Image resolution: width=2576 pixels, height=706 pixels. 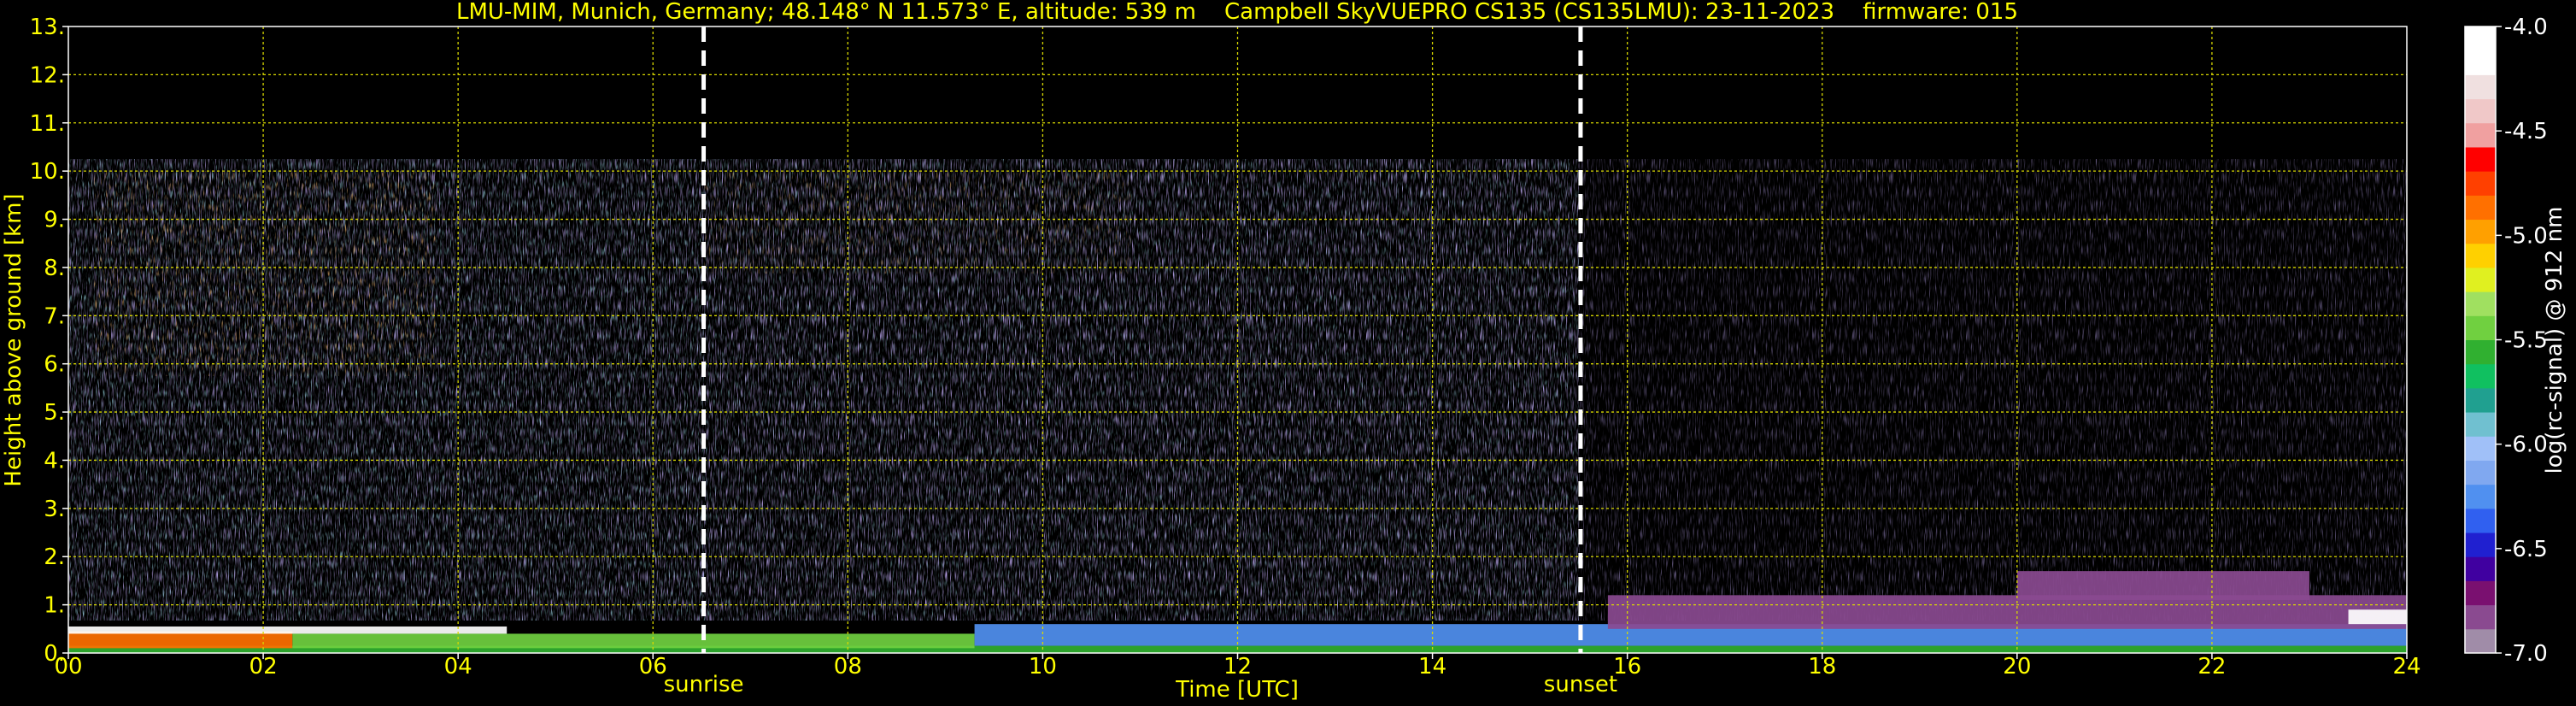 What do you see at coordinates (54, 220) in the screenshot?
I see `y-tick-label: 9.` at bounding box center [54, 220].